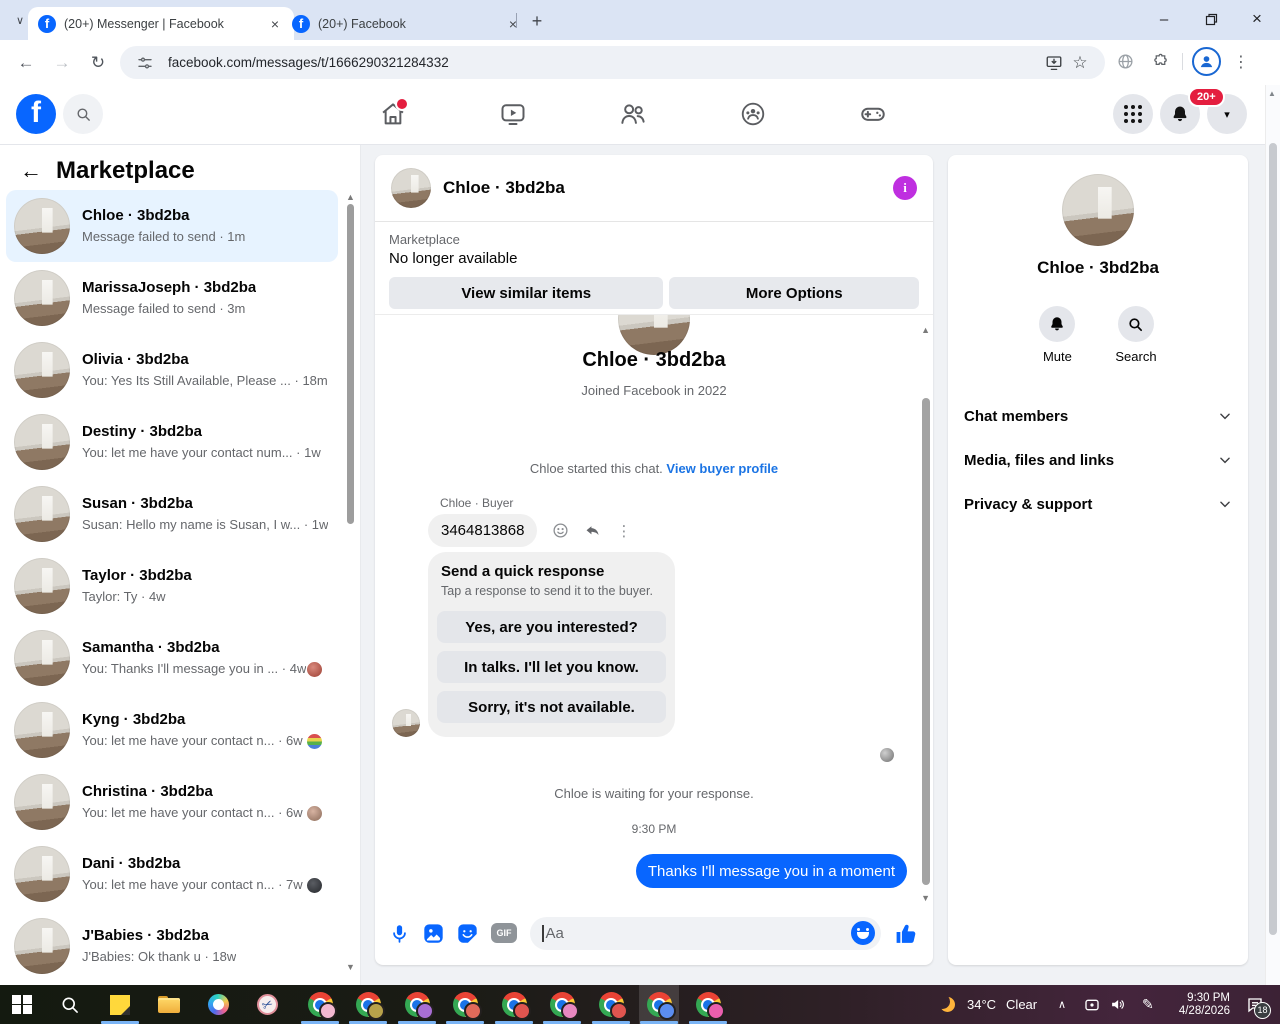  Describe the element at coordinates (988, 1004) in the screenshot. I see `weather-widget: 34°C Clear` at that location.